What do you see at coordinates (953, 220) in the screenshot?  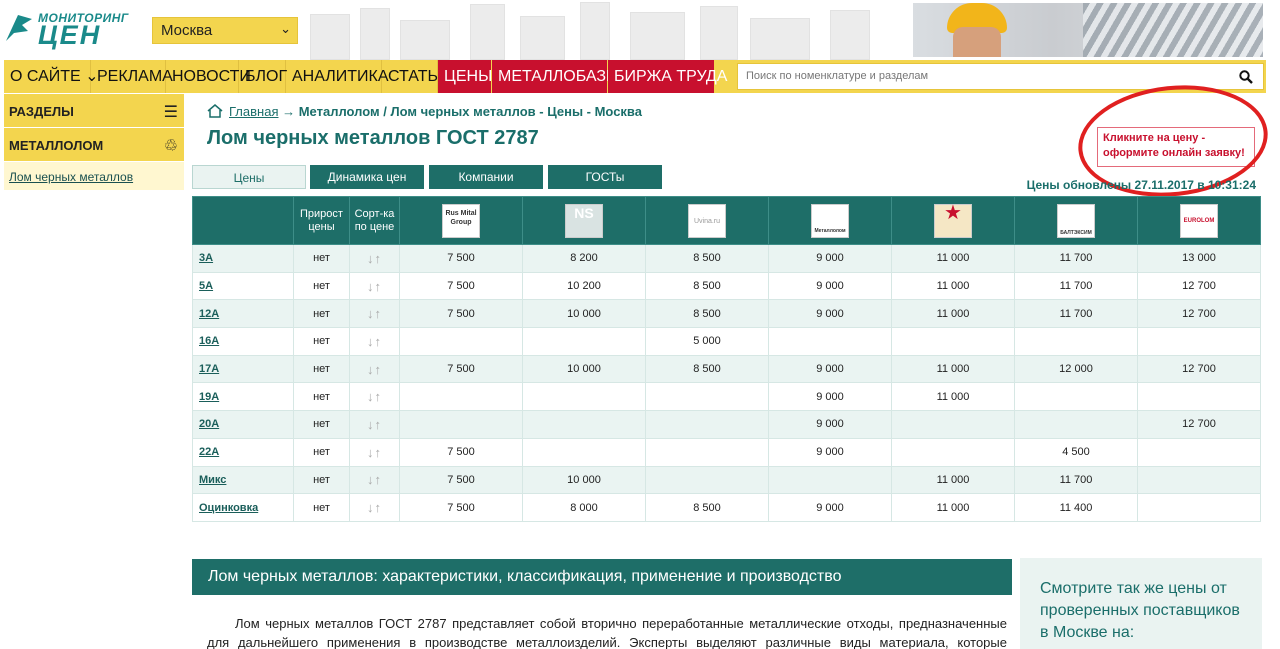 I see `company-logo: ★` at bounding box center [953, 220].